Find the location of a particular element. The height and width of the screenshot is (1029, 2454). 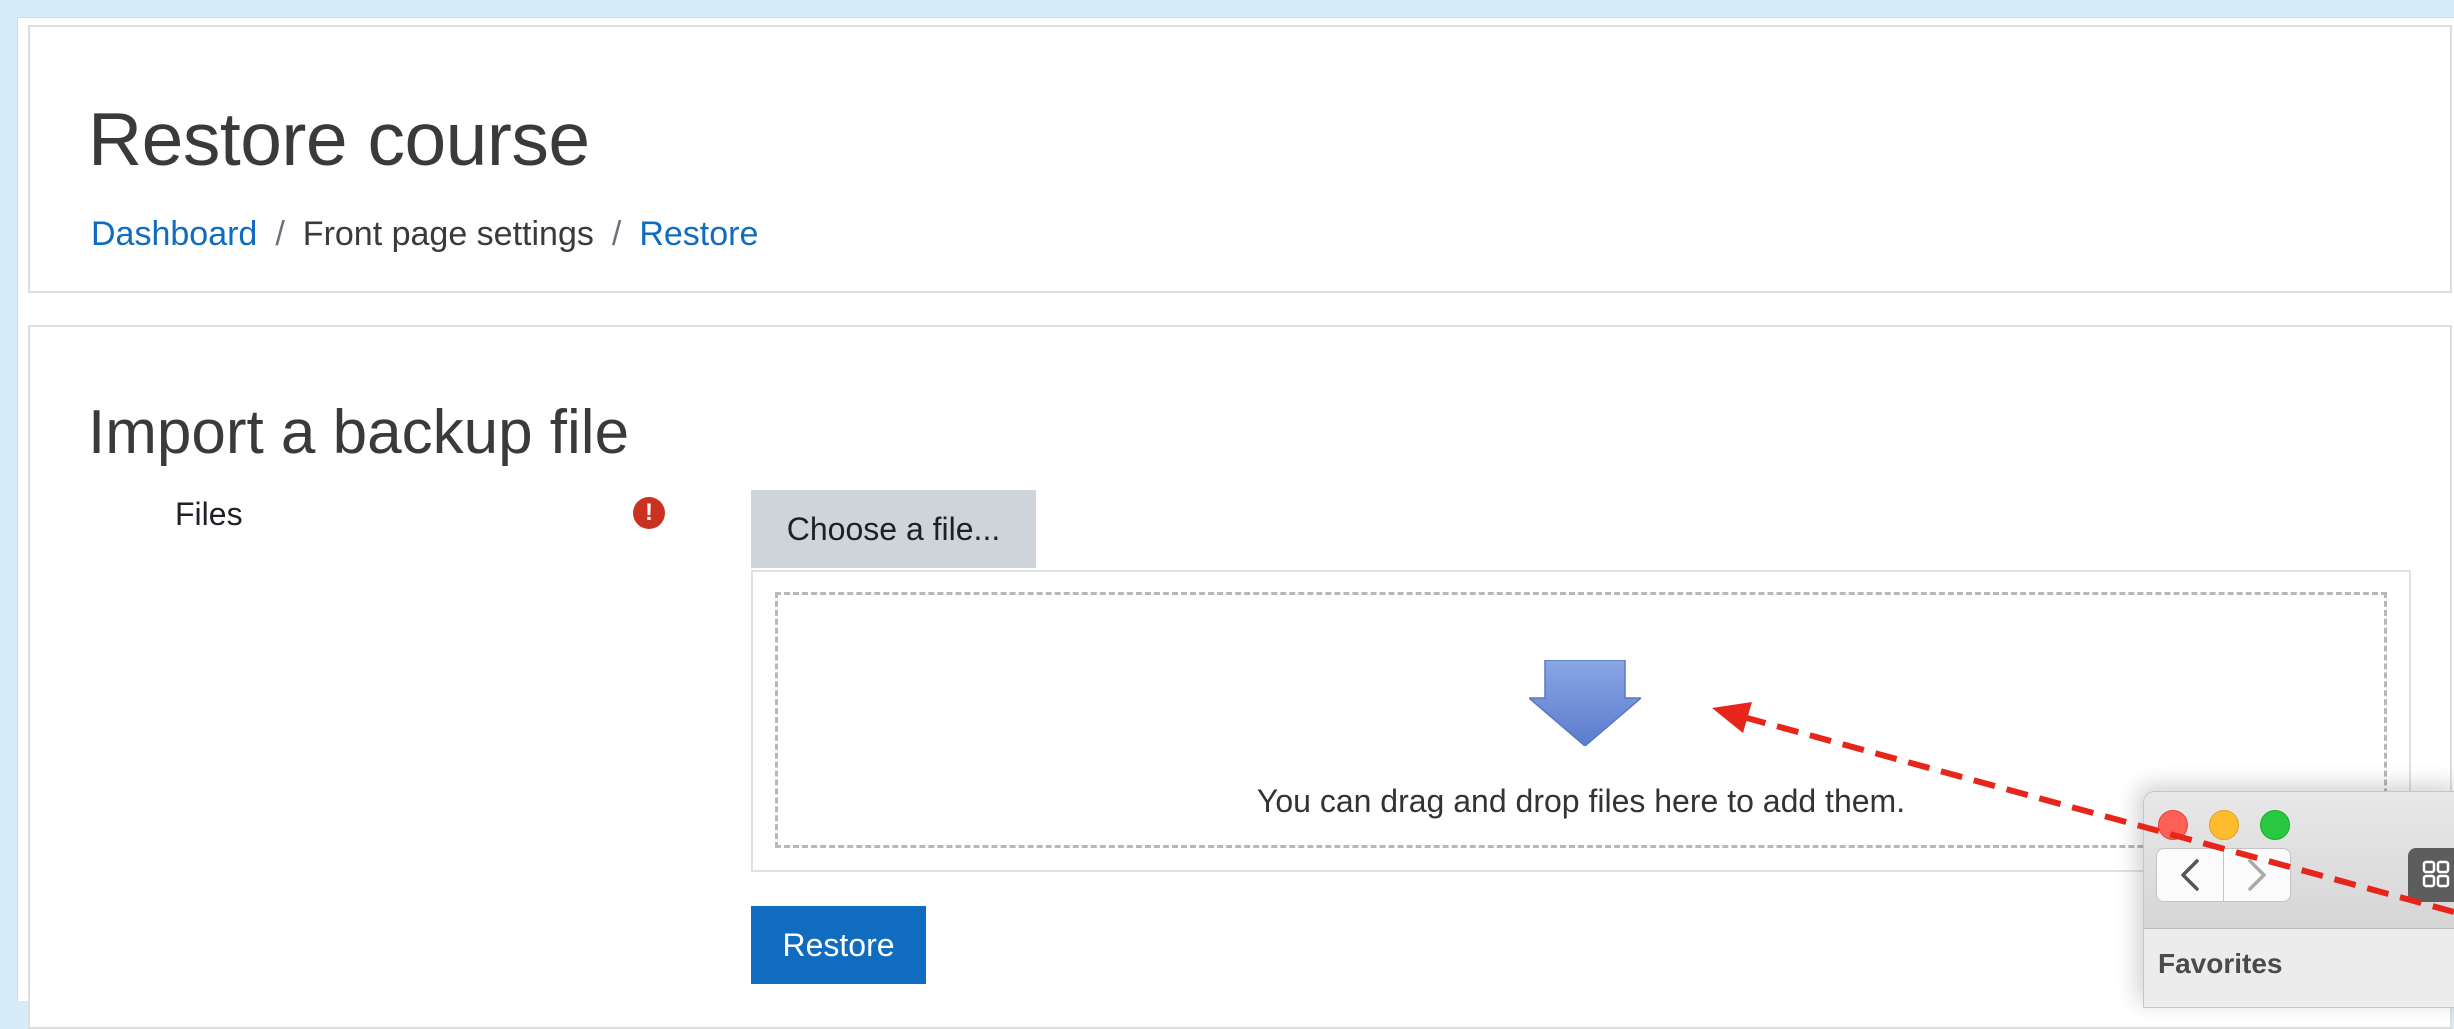

back-button is located at coordinates (2190, 875).